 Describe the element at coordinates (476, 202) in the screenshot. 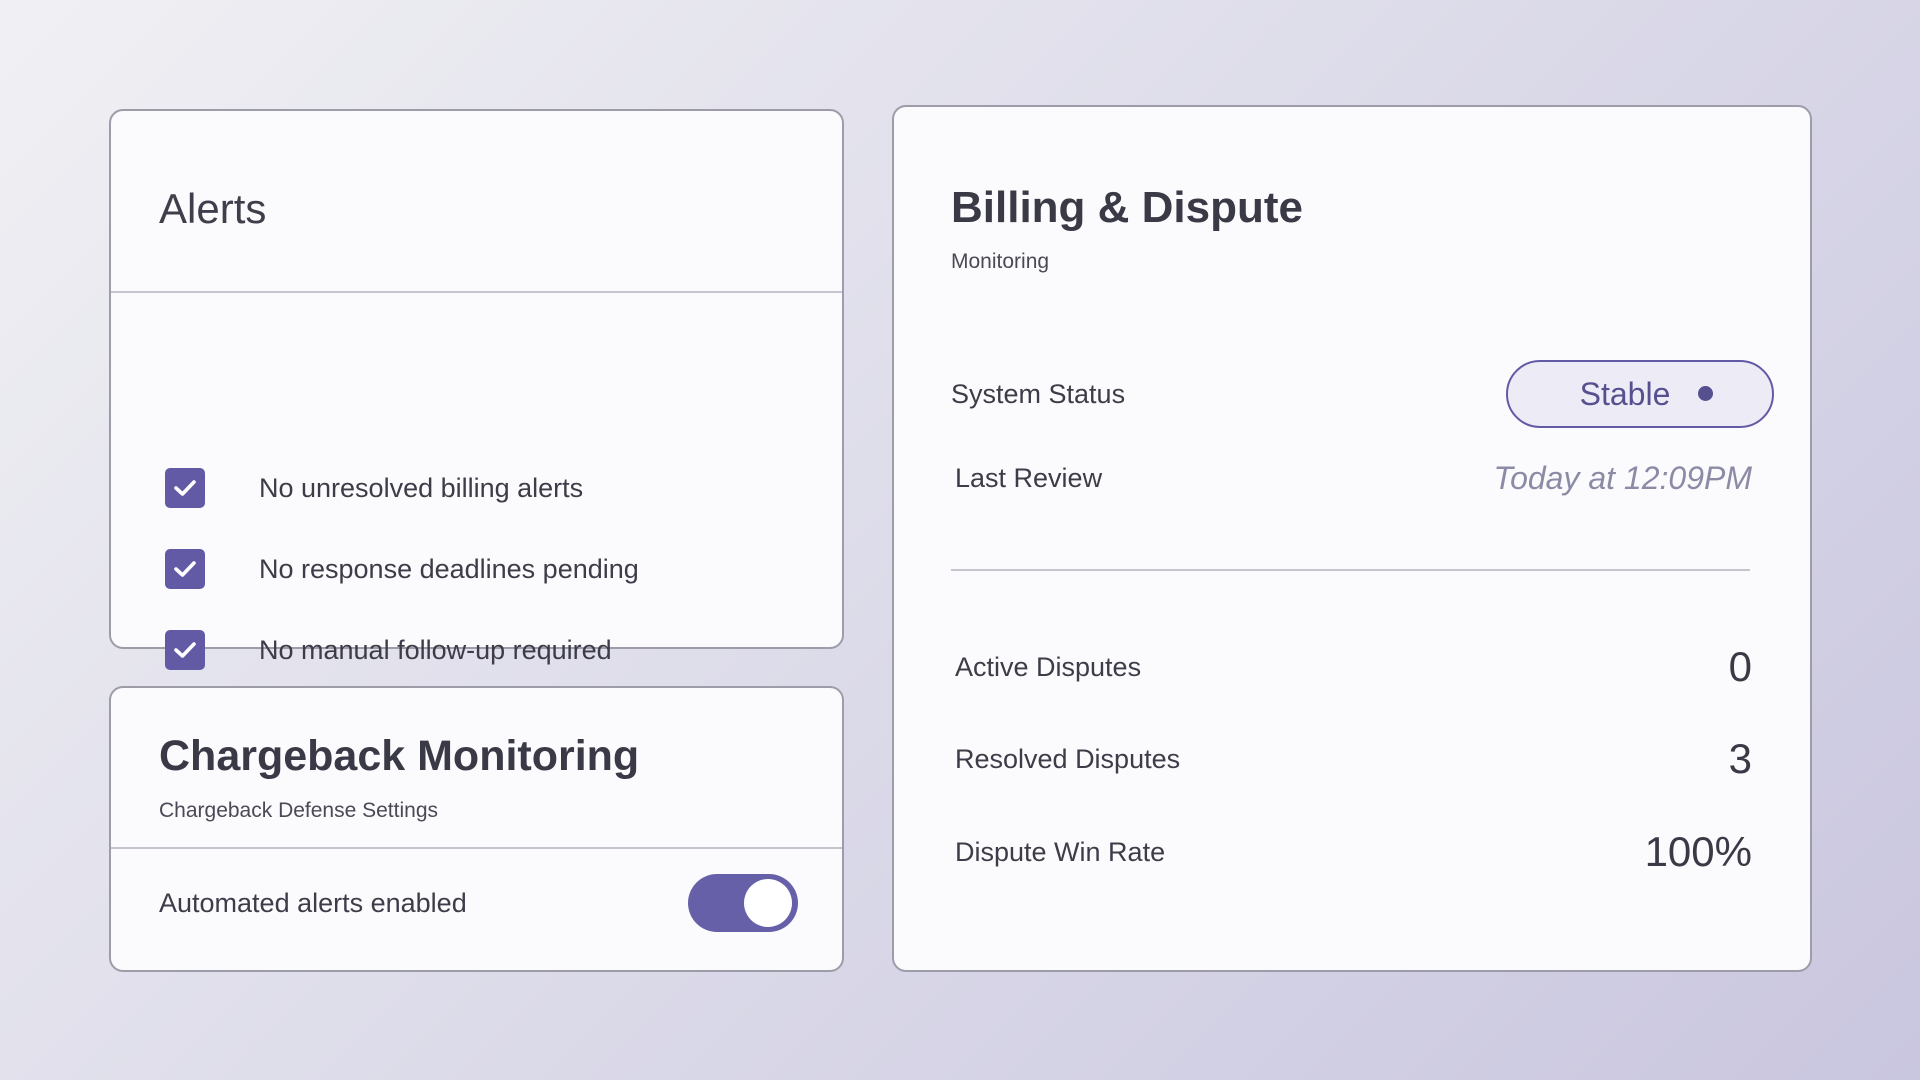

I see `alerts-header: Alerts` at that location.